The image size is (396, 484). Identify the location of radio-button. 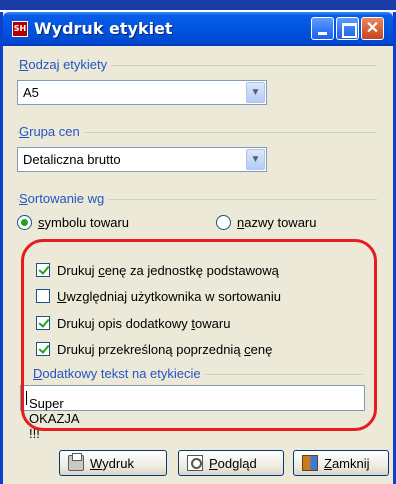
(223, 222).